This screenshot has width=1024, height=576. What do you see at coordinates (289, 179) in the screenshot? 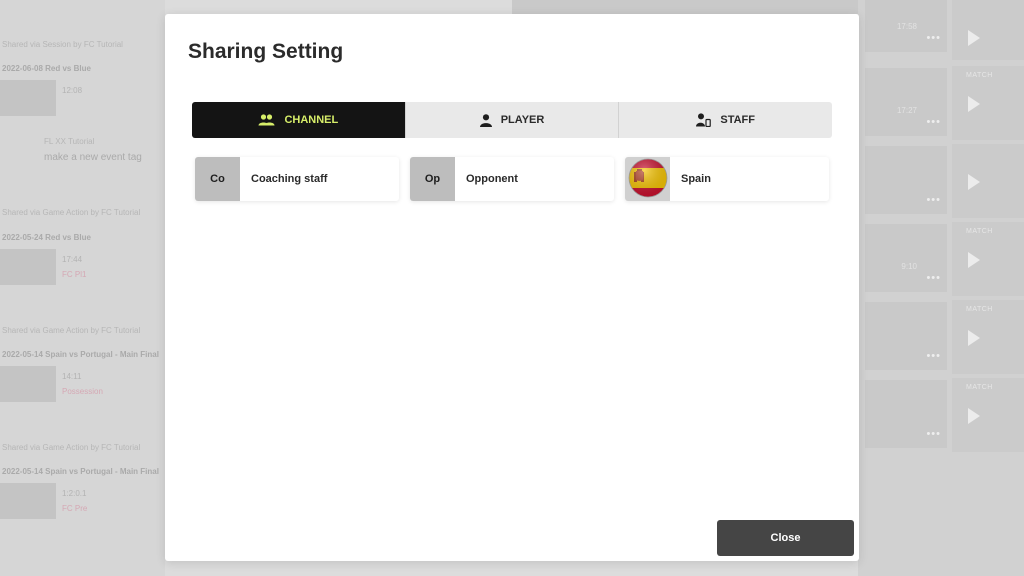
I see `channel-name: Coaching staff` at bounding box center [289, 179].